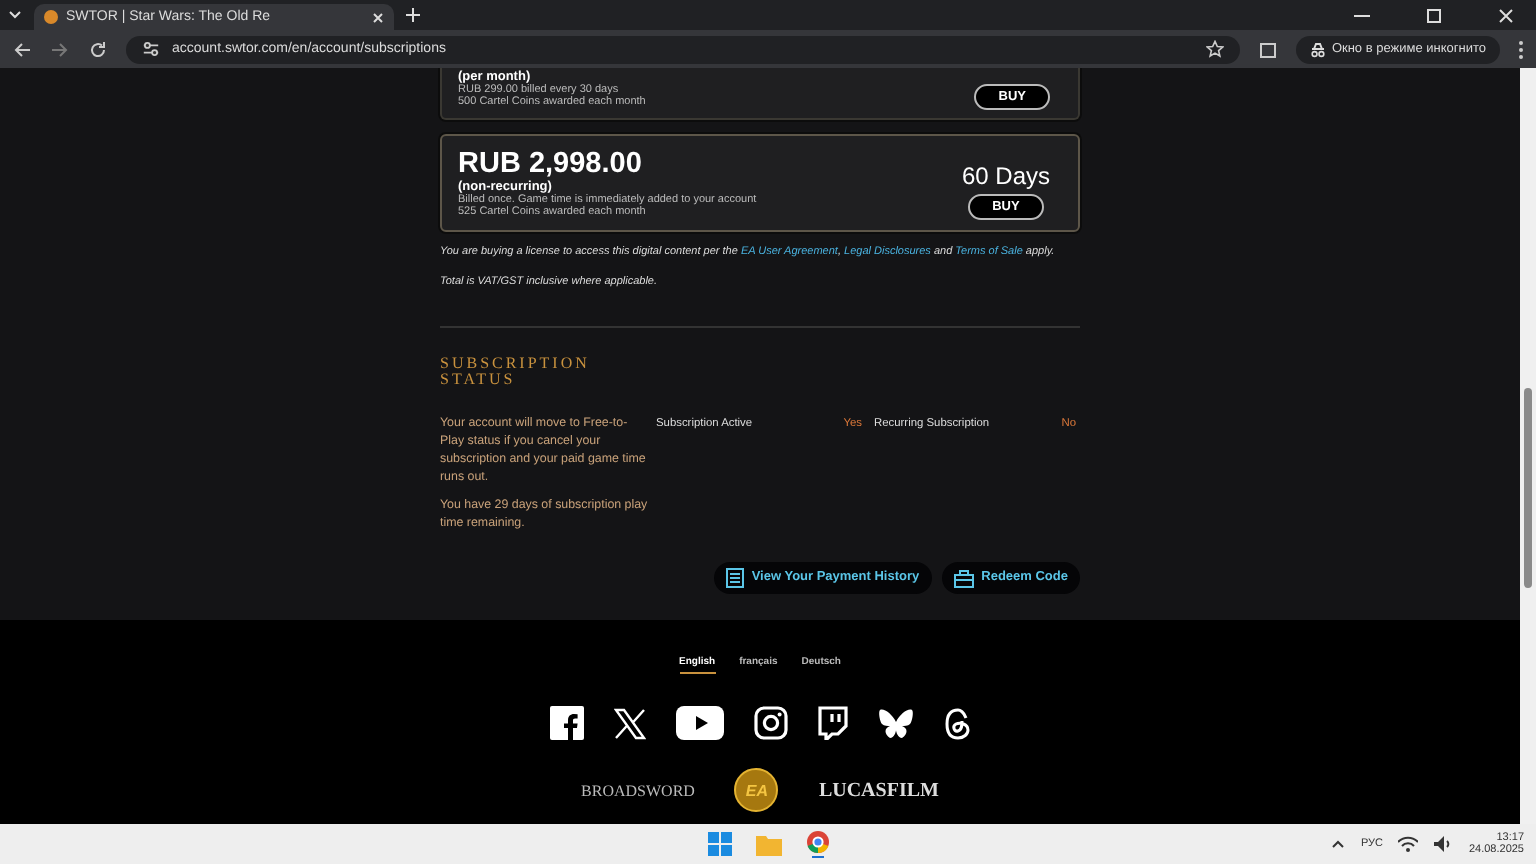  What do you see at coordinates (566, 723) in the screenshot?
I see `facebook-icon` at bounding box center [566, 723].